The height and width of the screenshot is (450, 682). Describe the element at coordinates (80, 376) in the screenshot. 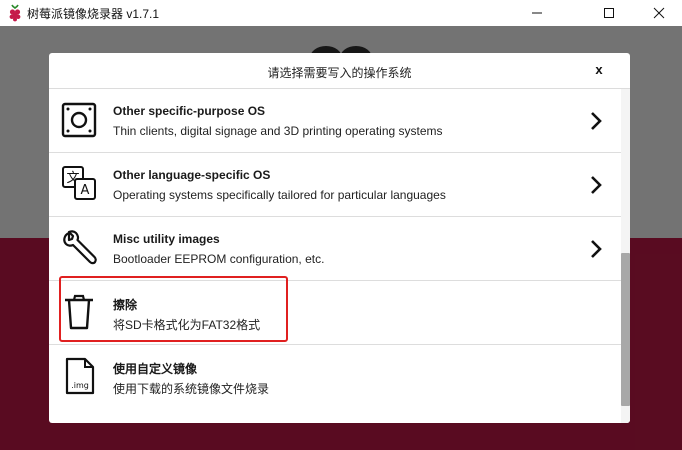

I see `img-file-icon: .img` at that location.